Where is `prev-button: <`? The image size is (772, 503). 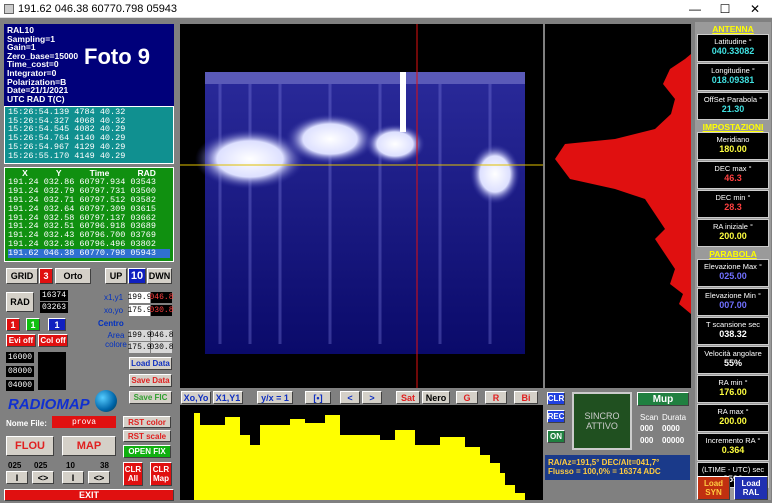 prev-button: < is located at coordinates (350, 397).